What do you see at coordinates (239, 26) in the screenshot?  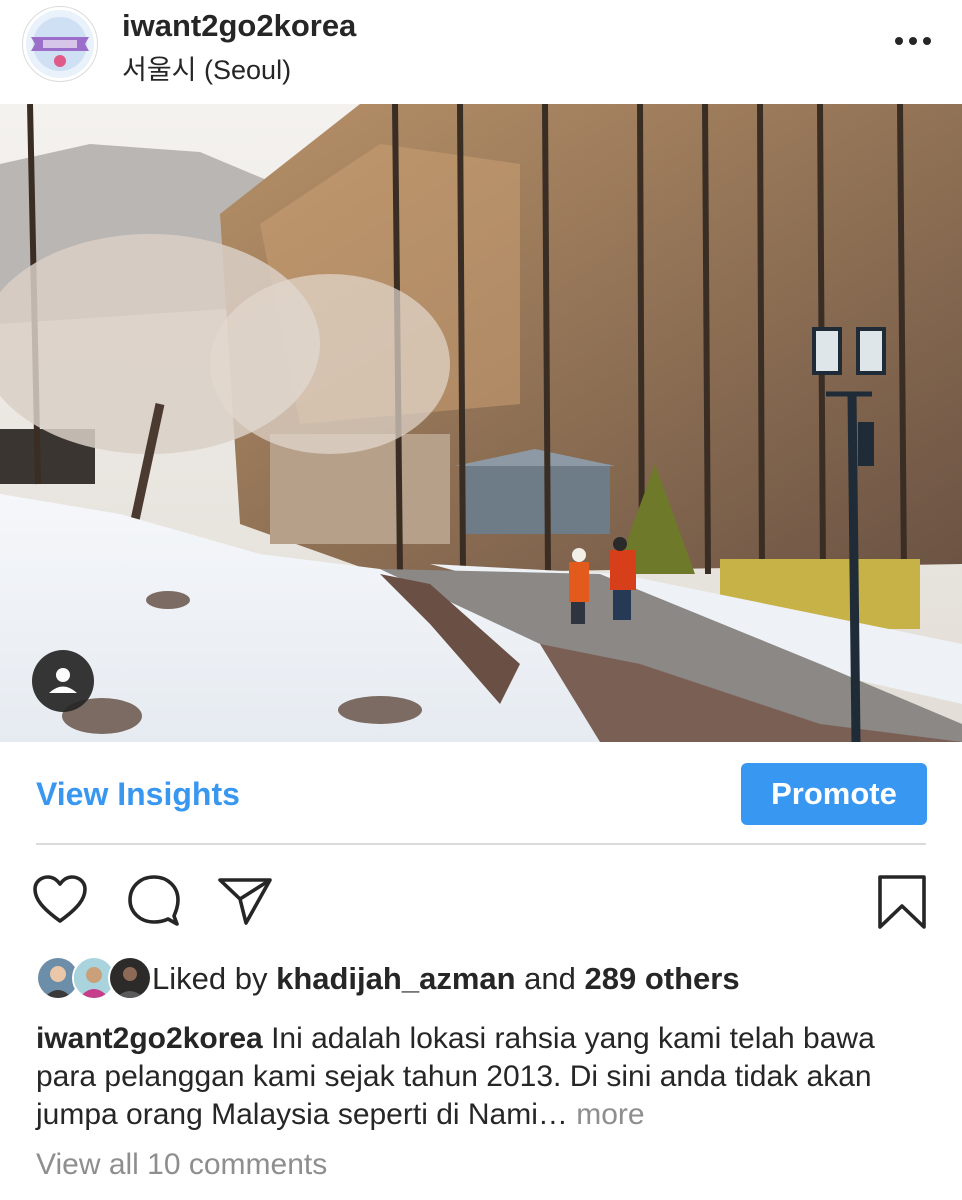 I see `post-username: iwant2go2korea` at bounding box center [239, 26].